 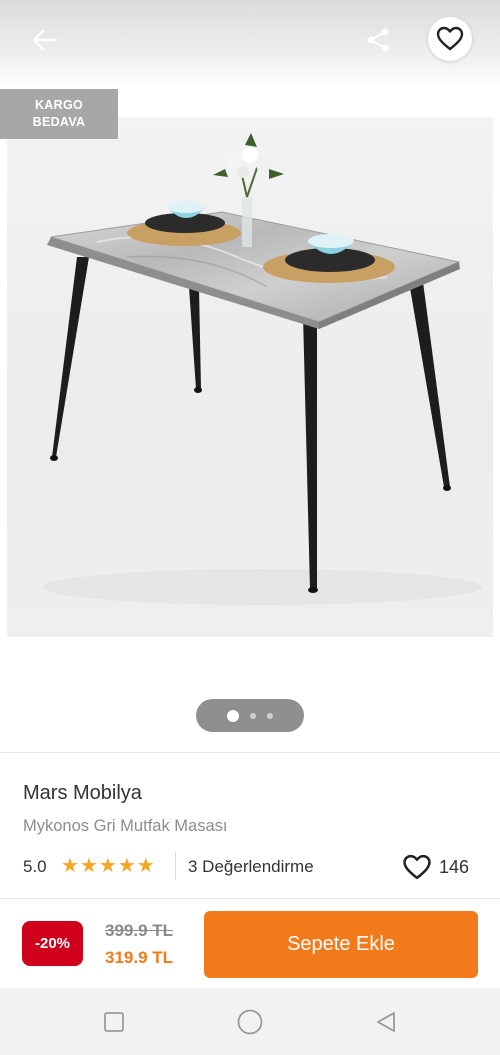 I want to click on pager-dot-active, so click(x=233, y=715).